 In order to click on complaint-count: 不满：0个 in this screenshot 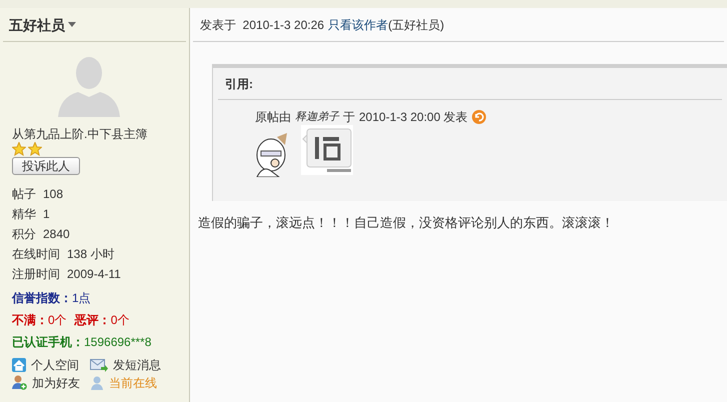, I will do `click(39, 320)`.